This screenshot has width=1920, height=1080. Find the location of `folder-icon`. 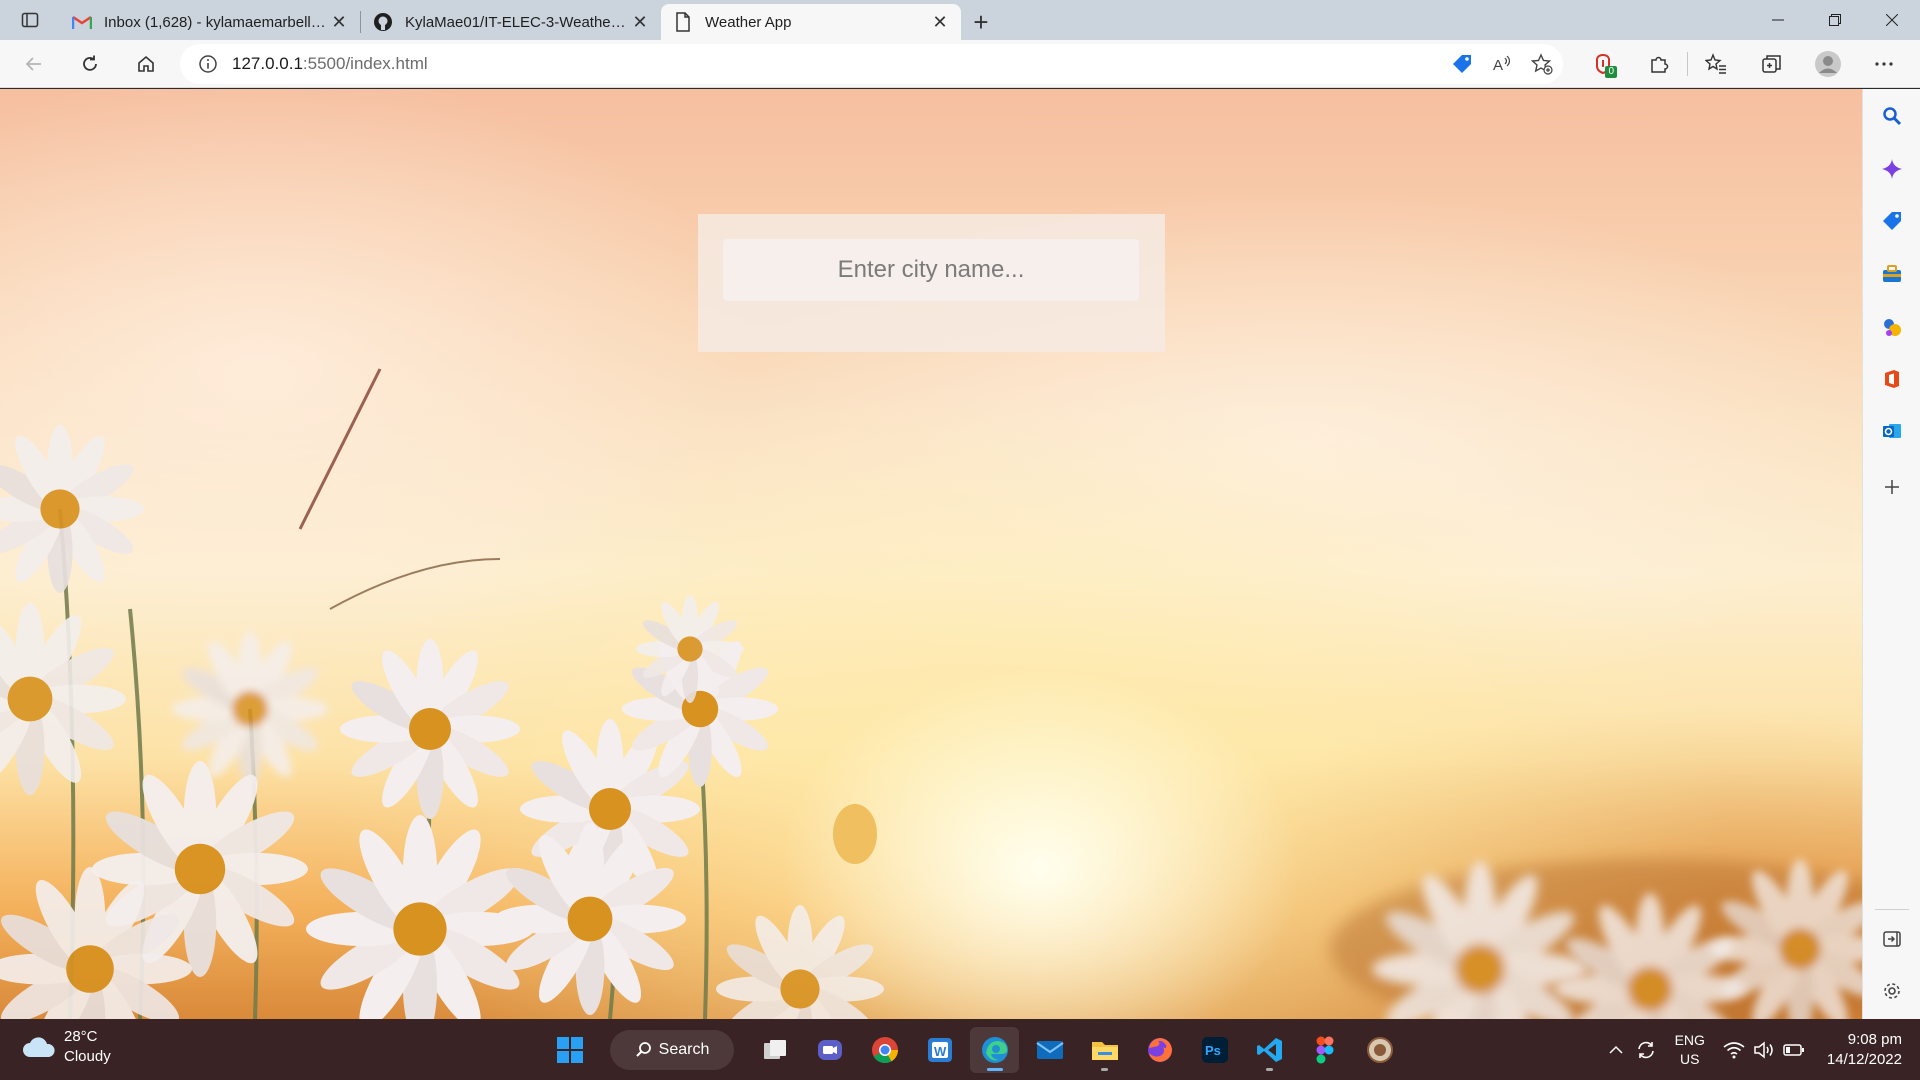

folder-icon is located at coordinates (1104, 1051).